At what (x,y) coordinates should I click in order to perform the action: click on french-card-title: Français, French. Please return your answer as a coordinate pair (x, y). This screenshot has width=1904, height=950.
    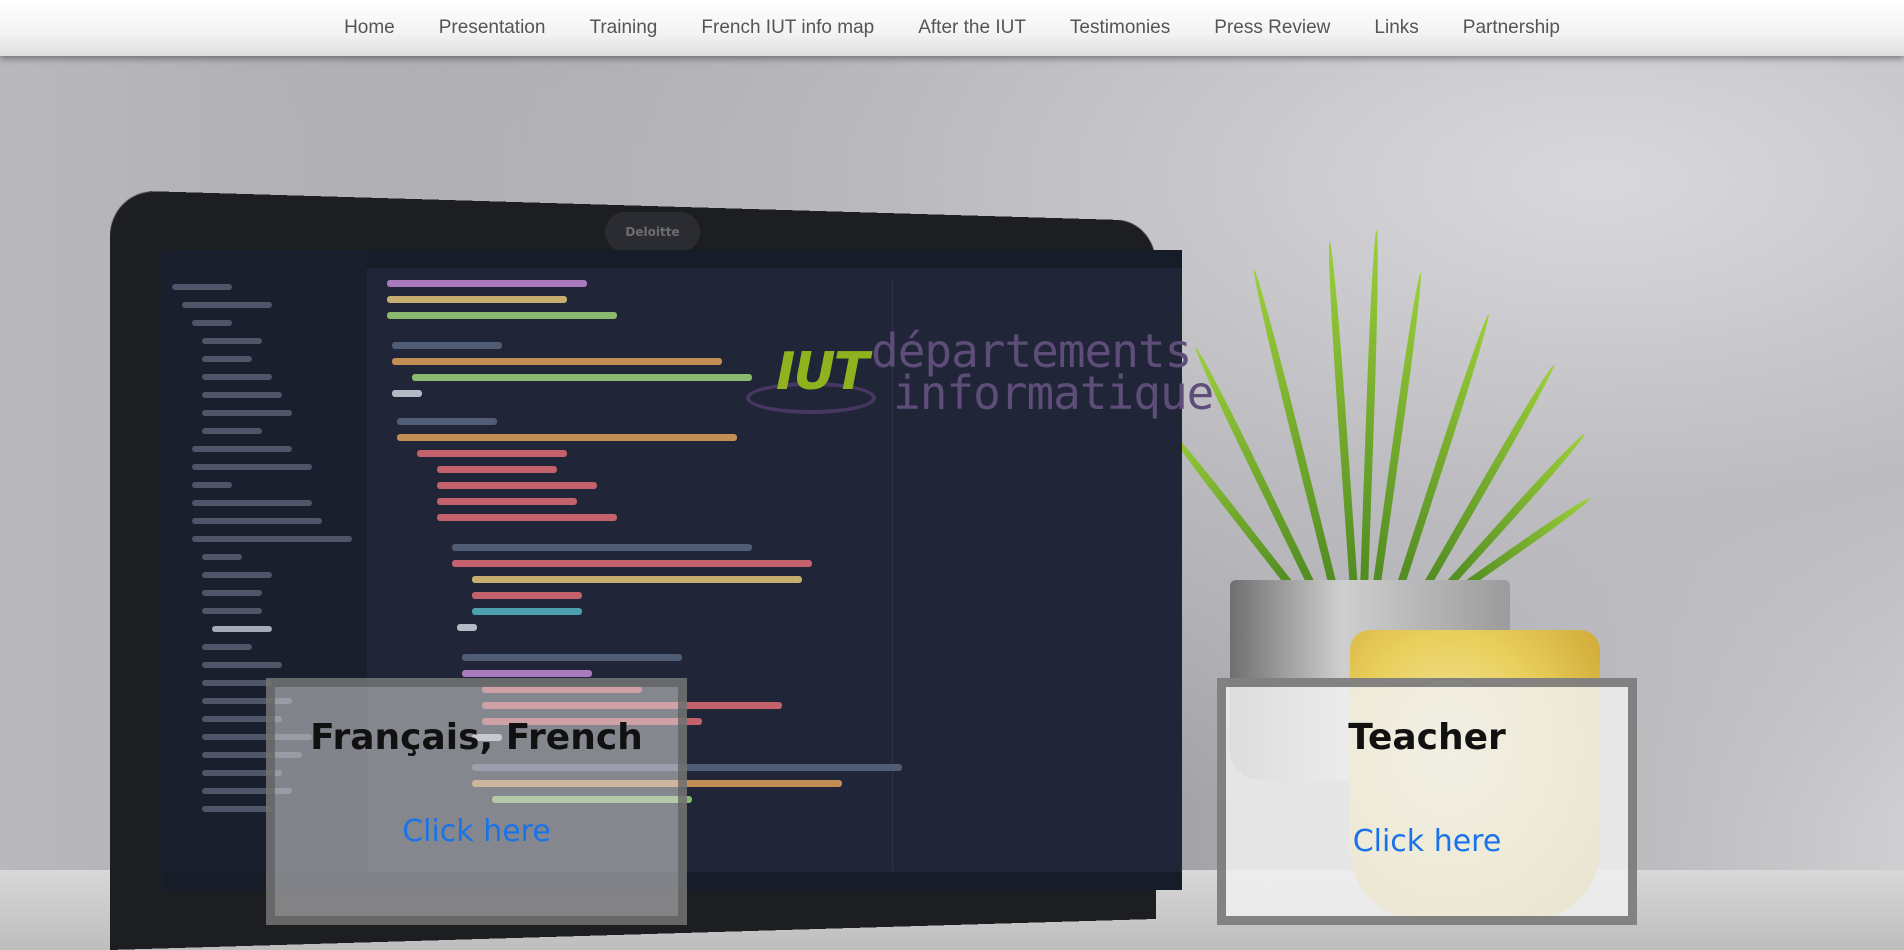
    Looking at the image, I should click on (476, 737).